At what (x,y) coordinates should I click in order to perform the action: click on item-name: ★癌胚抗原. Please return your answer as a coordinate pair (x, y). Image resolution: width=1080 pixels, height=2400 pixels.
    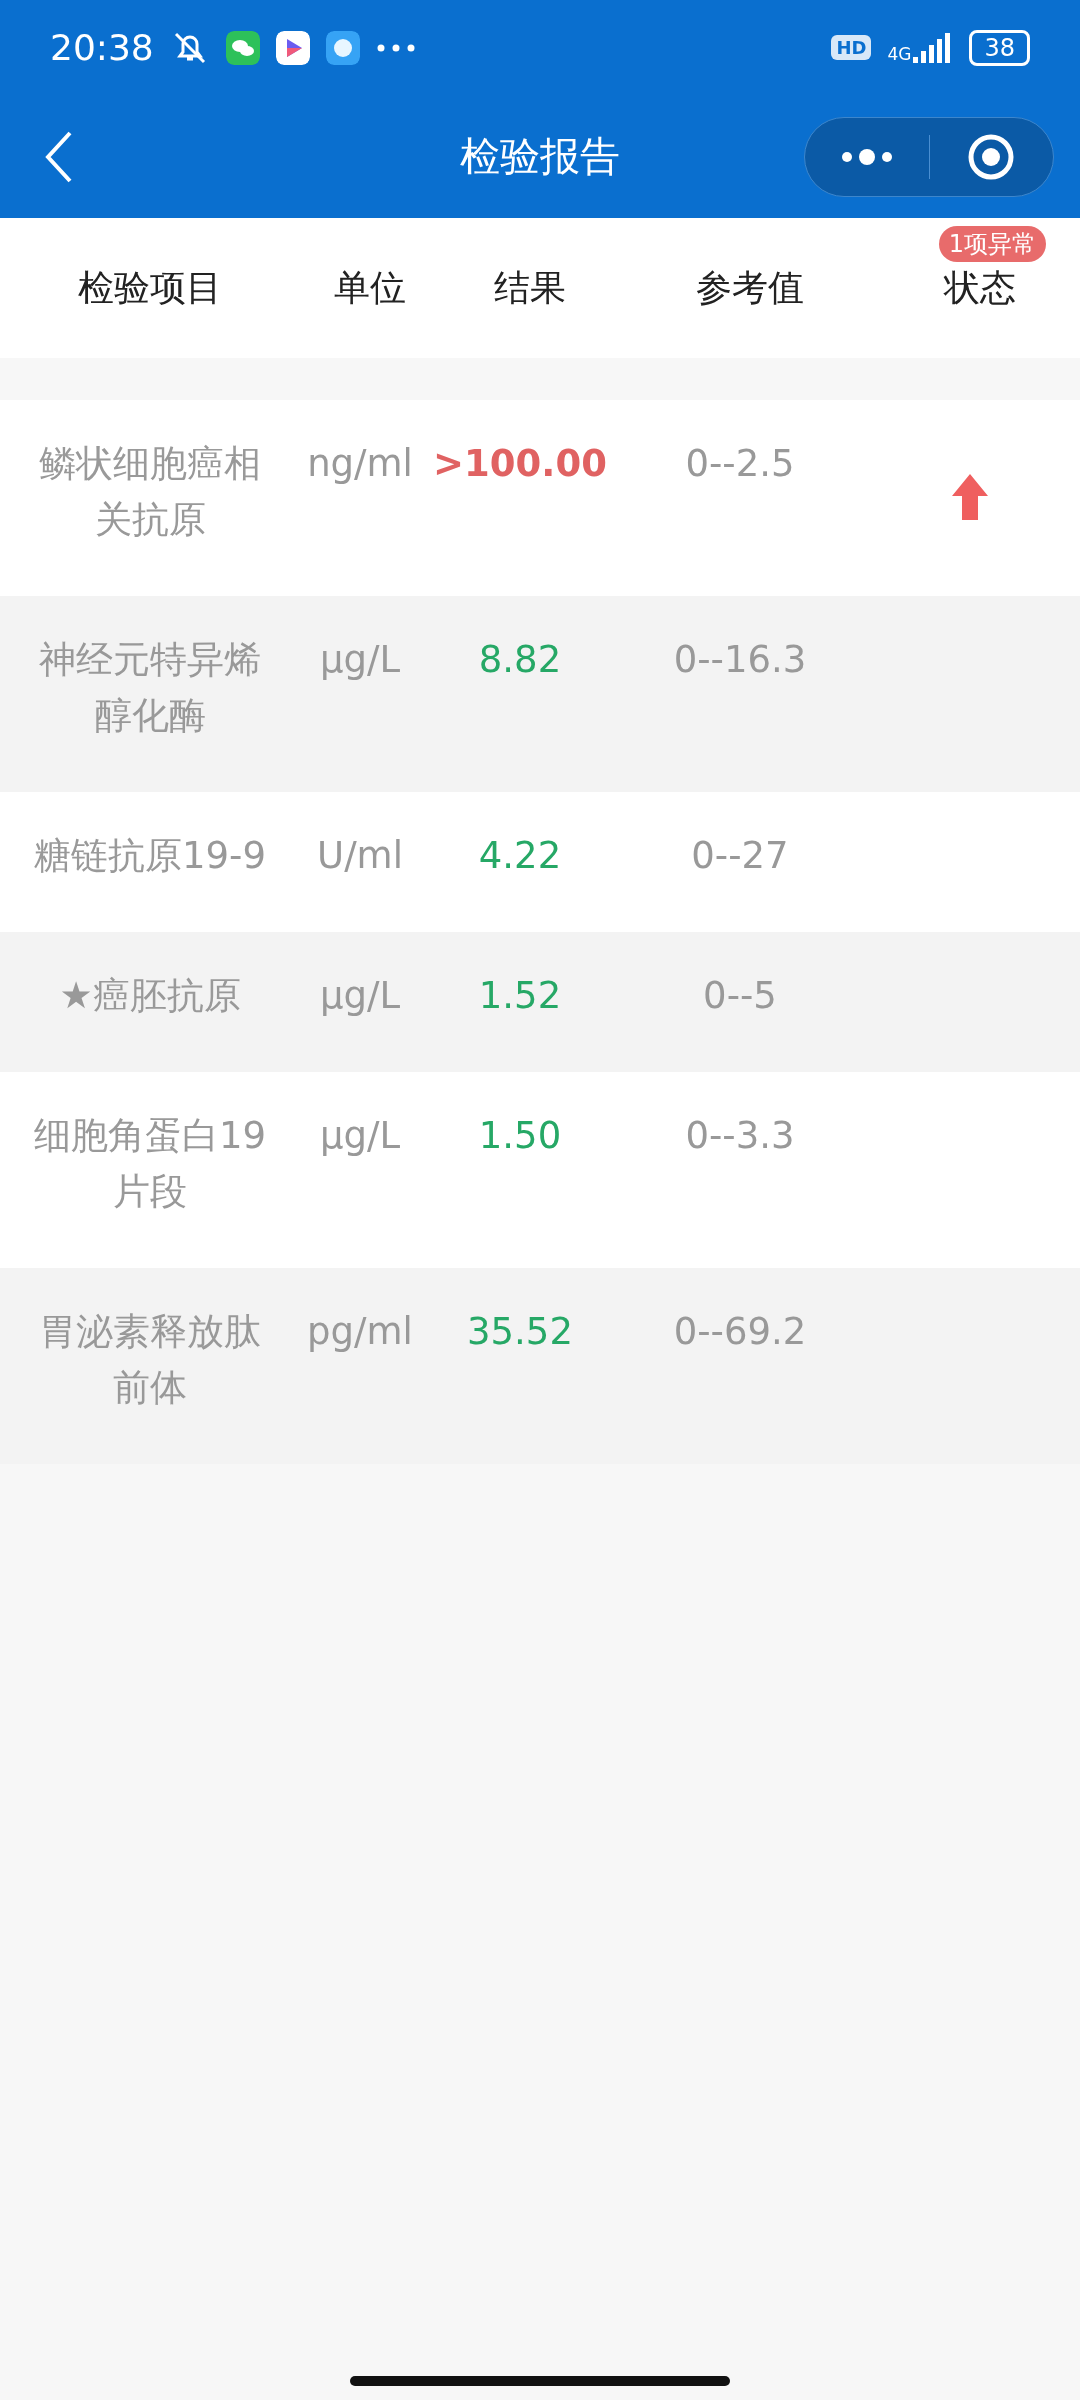
    Looking at the image, I should click on (150, 996).